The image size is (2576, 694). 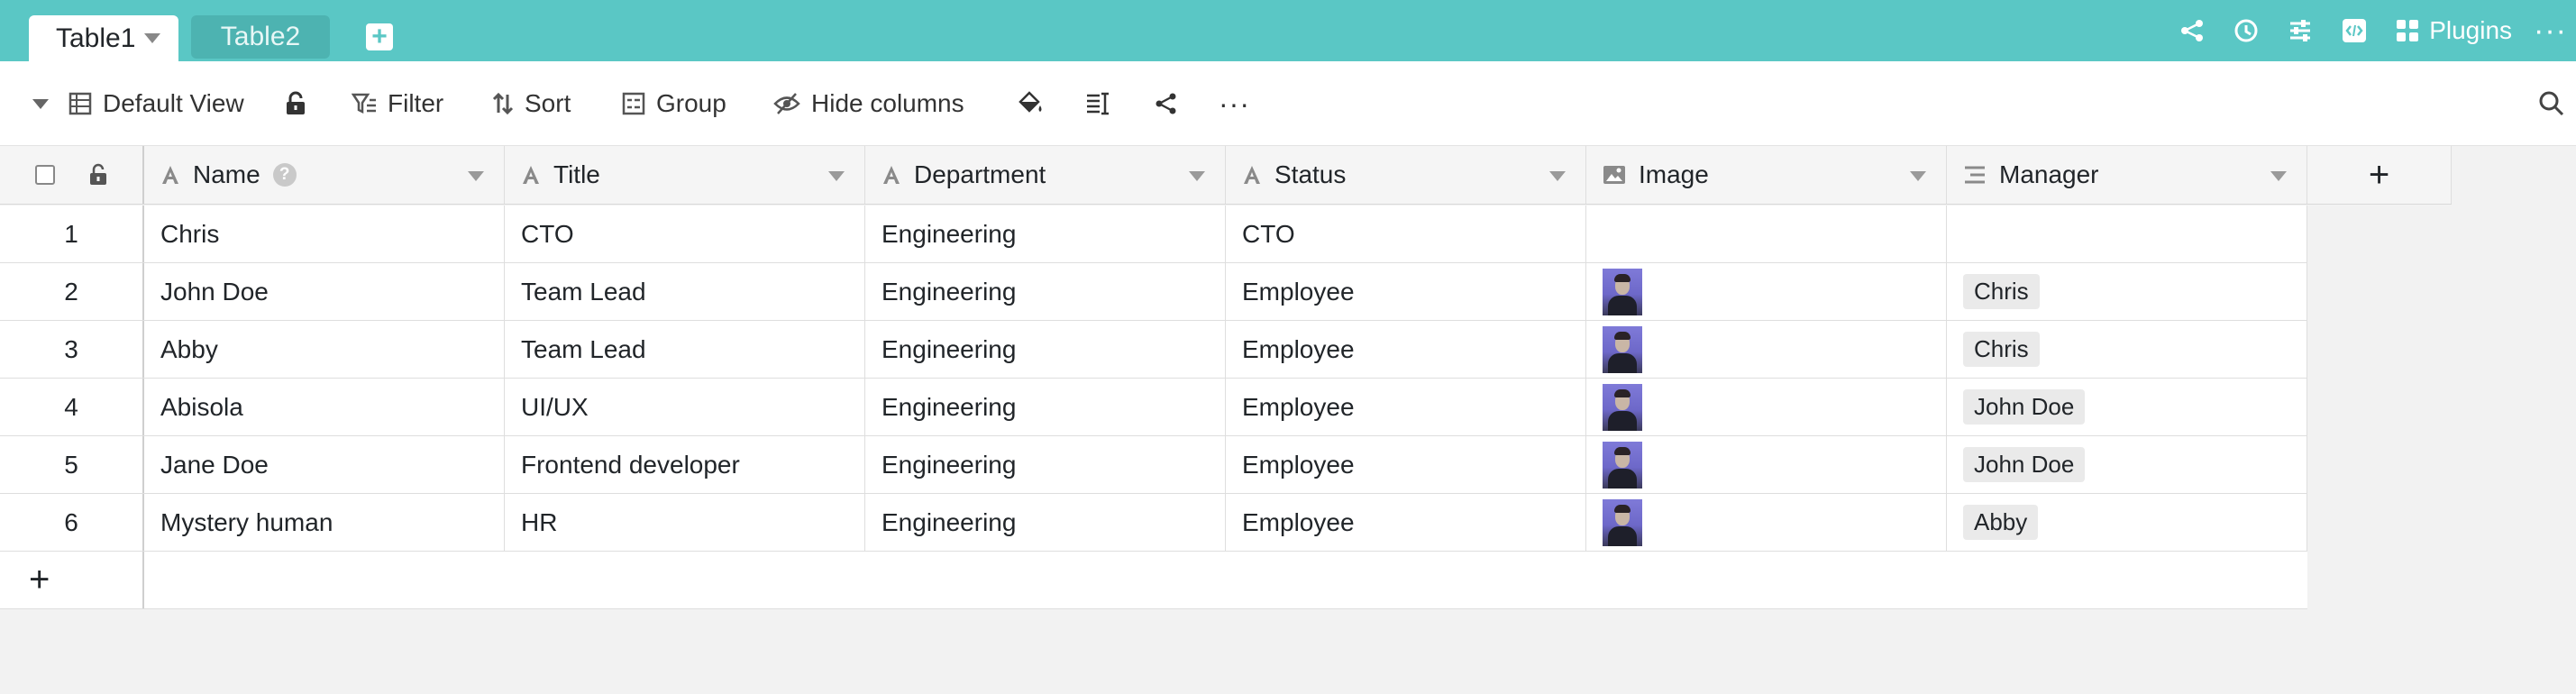 I want to click on hide-columns-button: Hide columns, so click(x=869, y=103).